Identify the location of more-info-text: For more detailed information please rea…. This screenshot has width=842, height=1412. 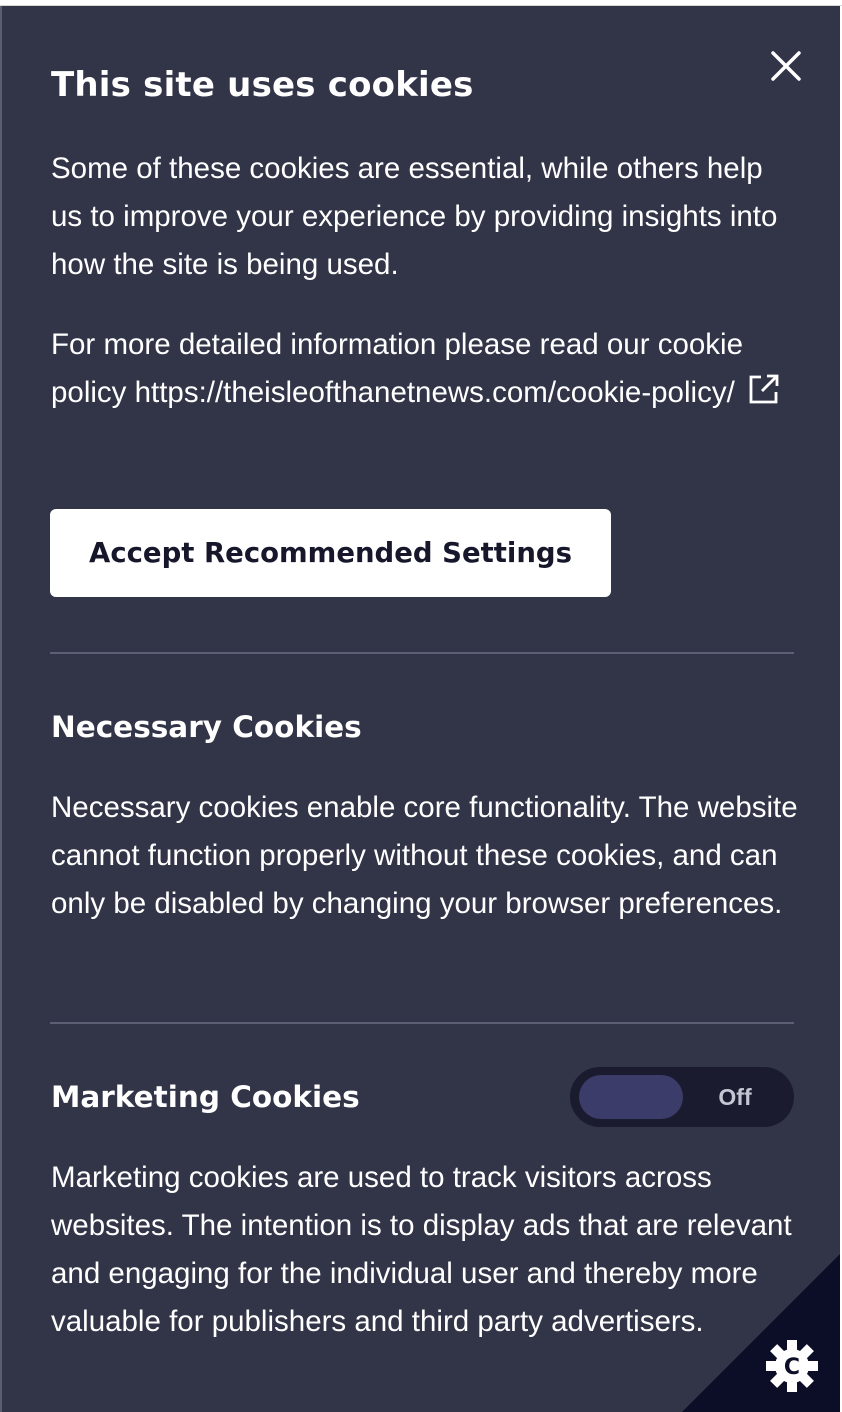
(421, 371).